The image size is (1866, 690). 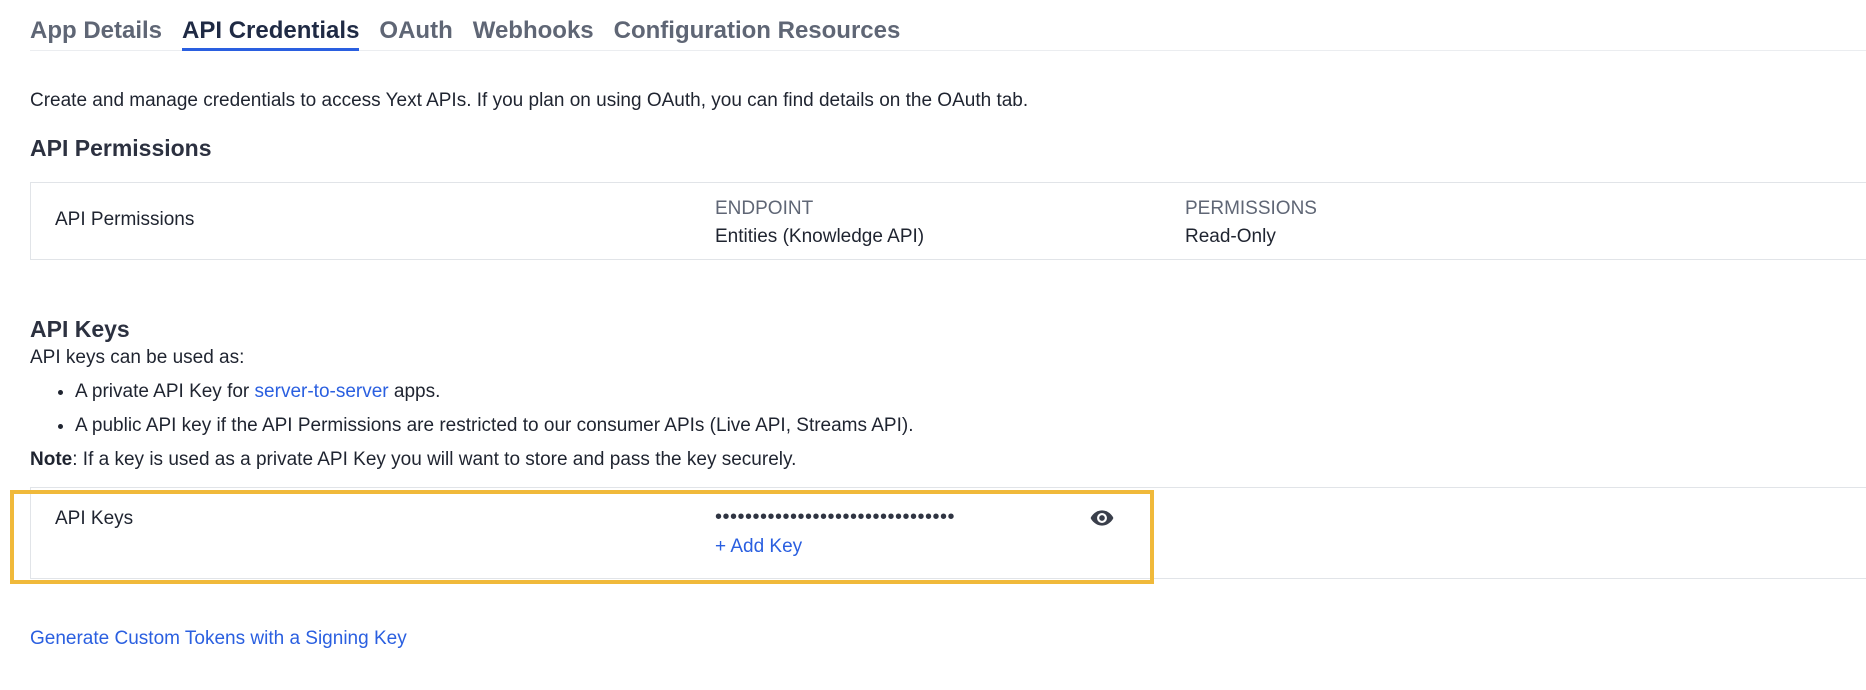 I want to click on permissions-column: PERMISSIONS Read-Only, so click(x=1251, y=223).